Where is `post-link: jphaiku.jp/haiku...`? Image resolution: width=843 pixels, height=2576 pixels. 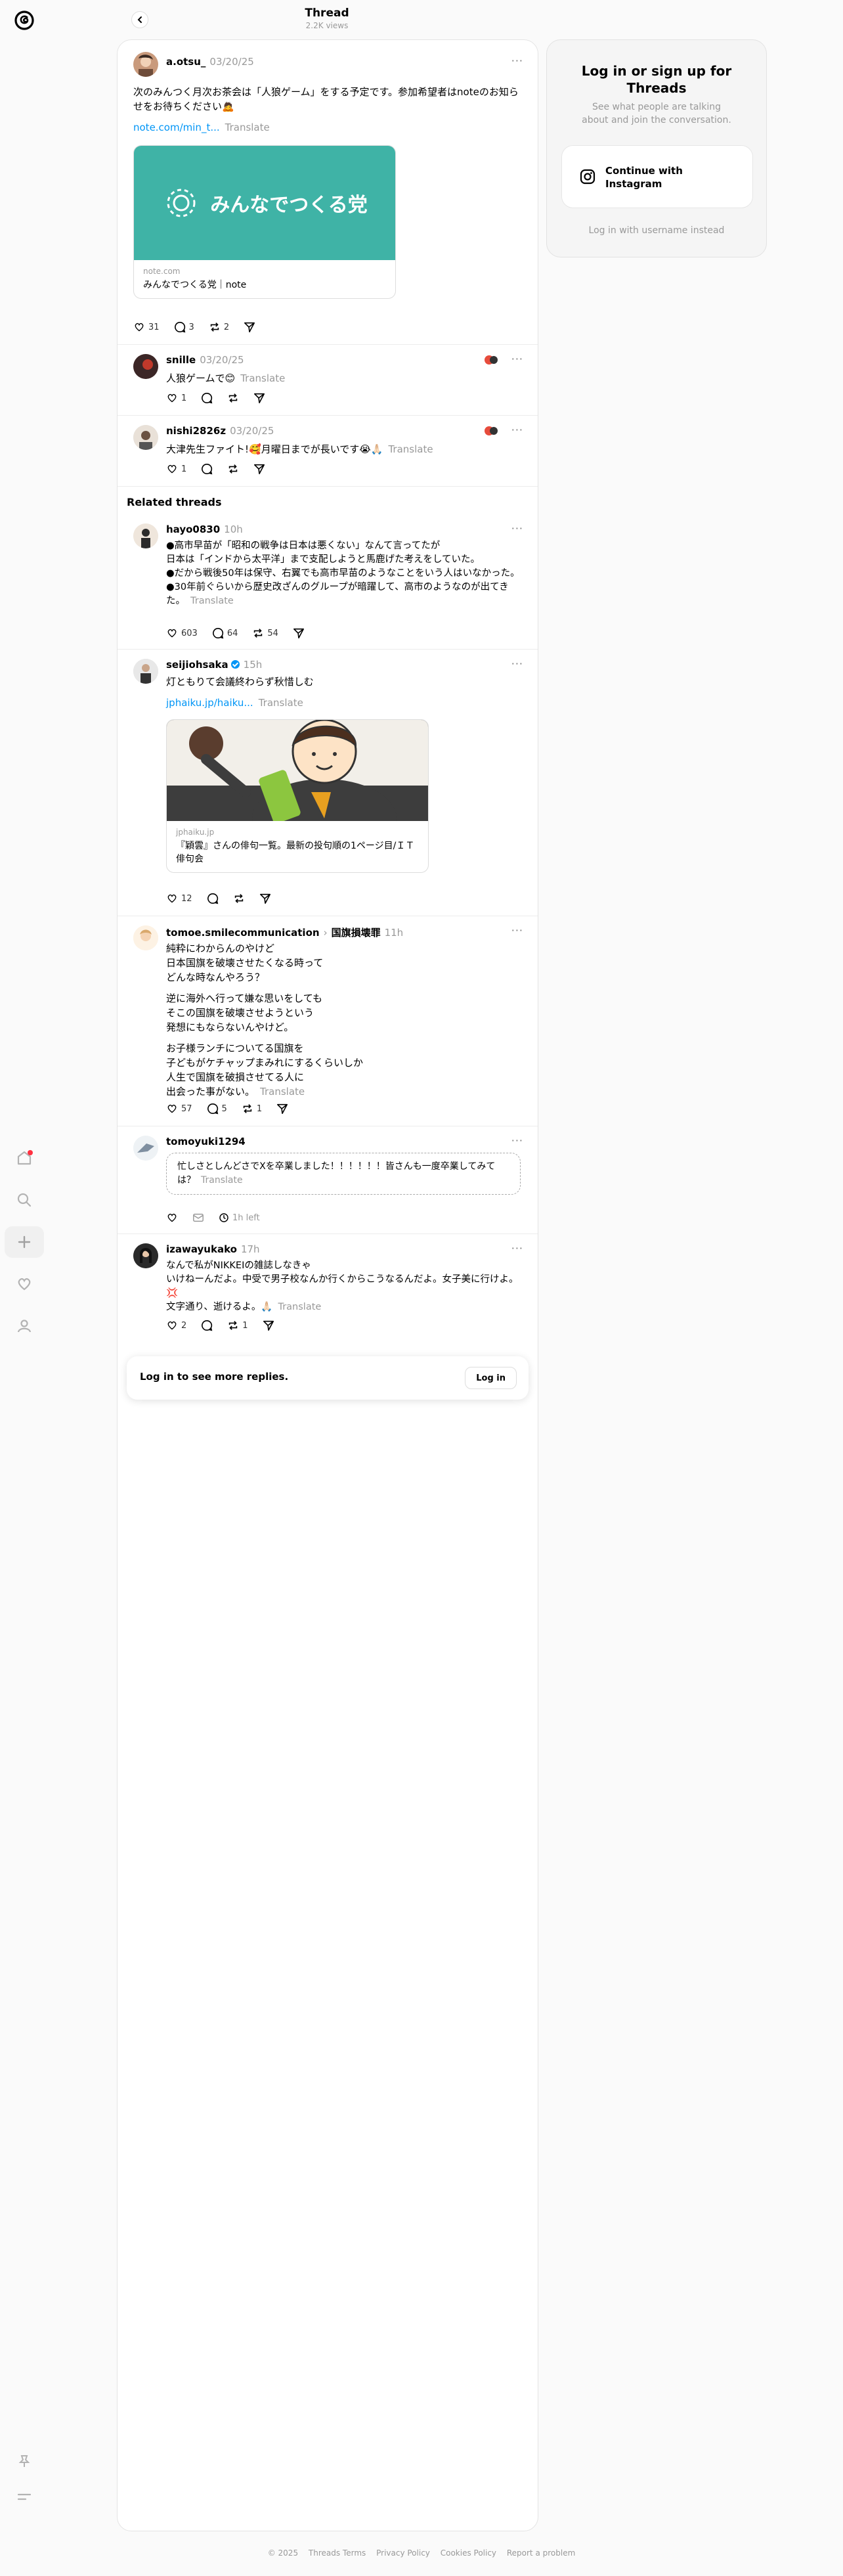
post-link: jphaiku.jp/haiku... is located at coordinates (209, 703).